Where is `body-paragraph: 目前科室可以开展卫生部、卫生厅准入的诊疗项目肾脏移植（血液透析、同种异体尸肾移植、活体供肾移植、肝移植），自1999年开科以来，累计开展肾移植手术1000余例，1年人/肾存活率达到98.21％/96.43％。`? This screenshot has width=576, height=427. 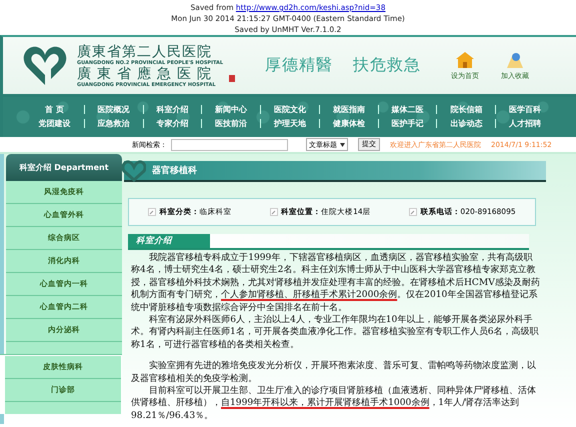 body-paragraph: 目前科室可以开展卫生部、卫生厅准入的诊疗项目肾脏移植（血液透析、同种异体尸肾移植、活体供肾移植、肝移植），自1999年开科以来，累计开展肾移植手术1000余例，1年人/肾存活率达到98.21％/96.43％。 is located at coordinates (334, 403).